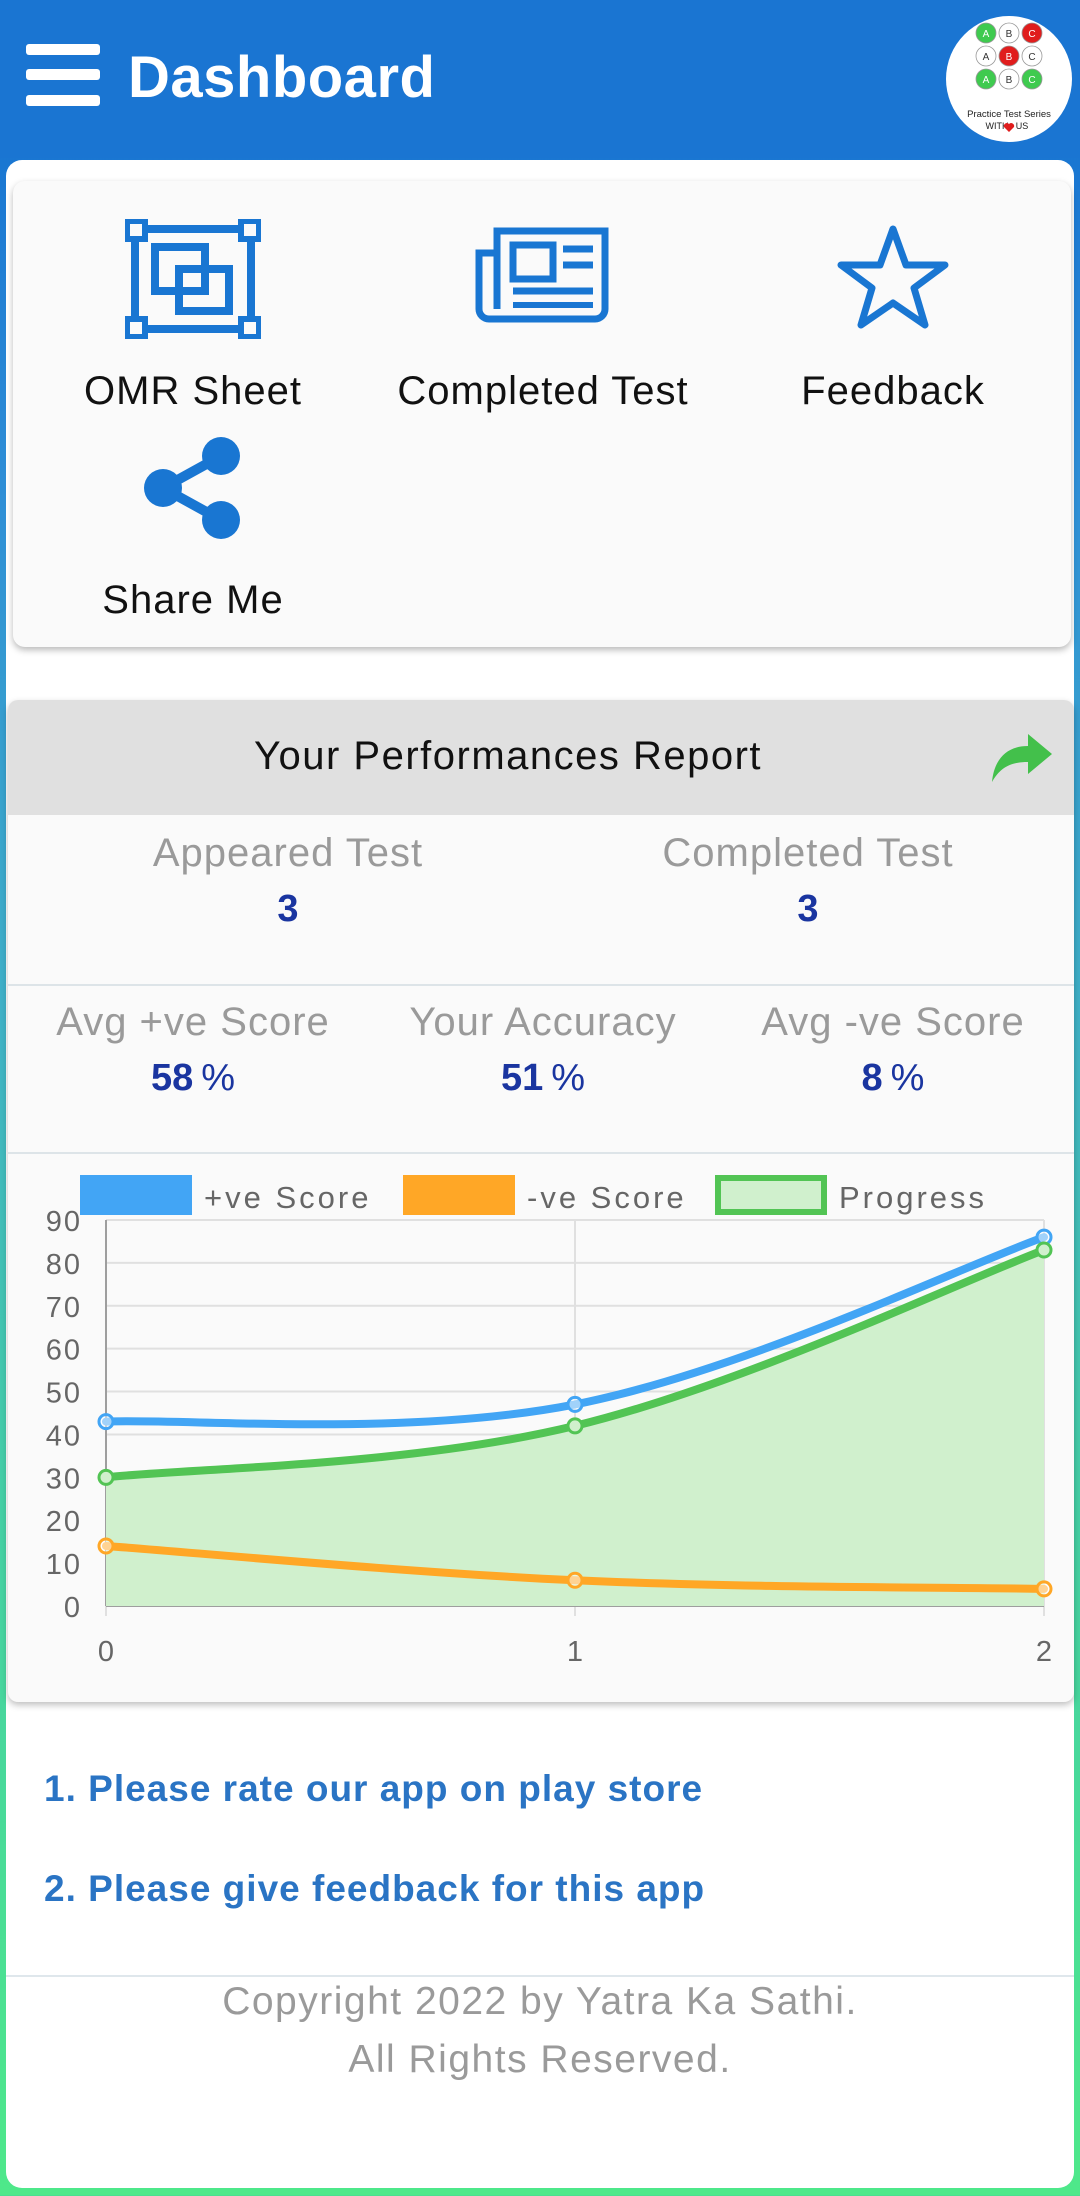  I want to click on appeared-test-label: Appeared Test, so click(288, 853).